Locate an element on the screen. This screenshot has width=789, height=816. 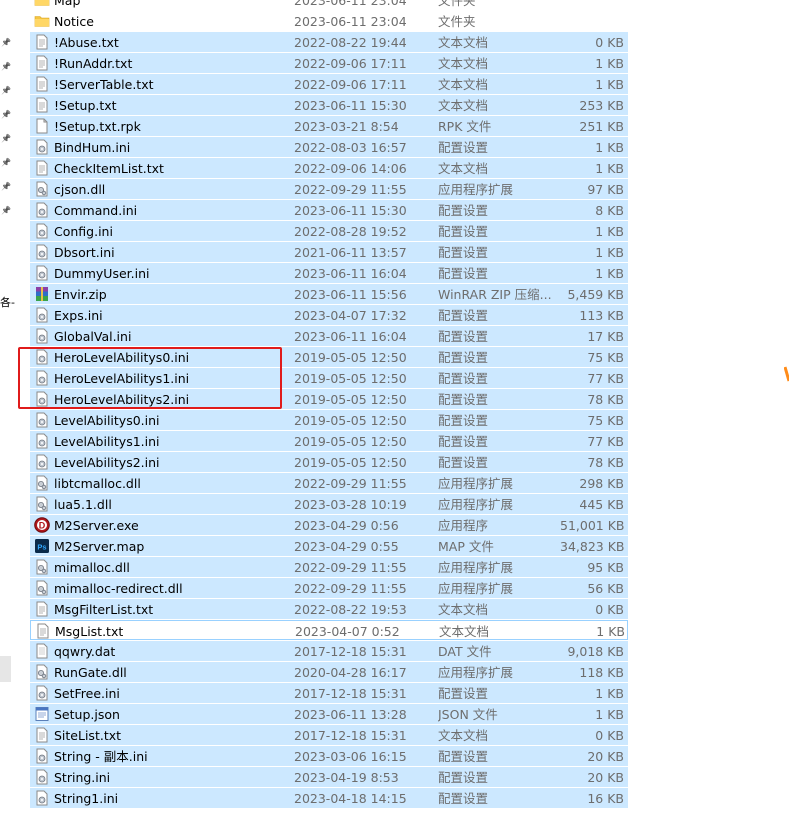
file-size: 97 KB is located at coordinates (605, 189).